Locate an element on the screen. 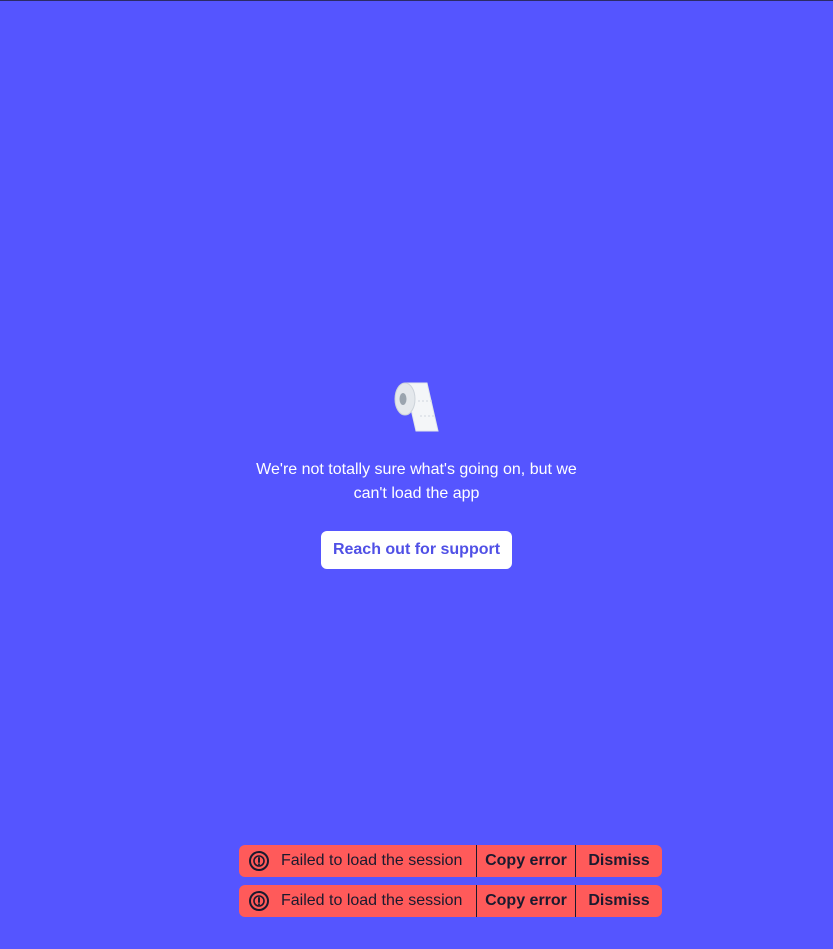  window-top-border is located at coordinates (416, 0).